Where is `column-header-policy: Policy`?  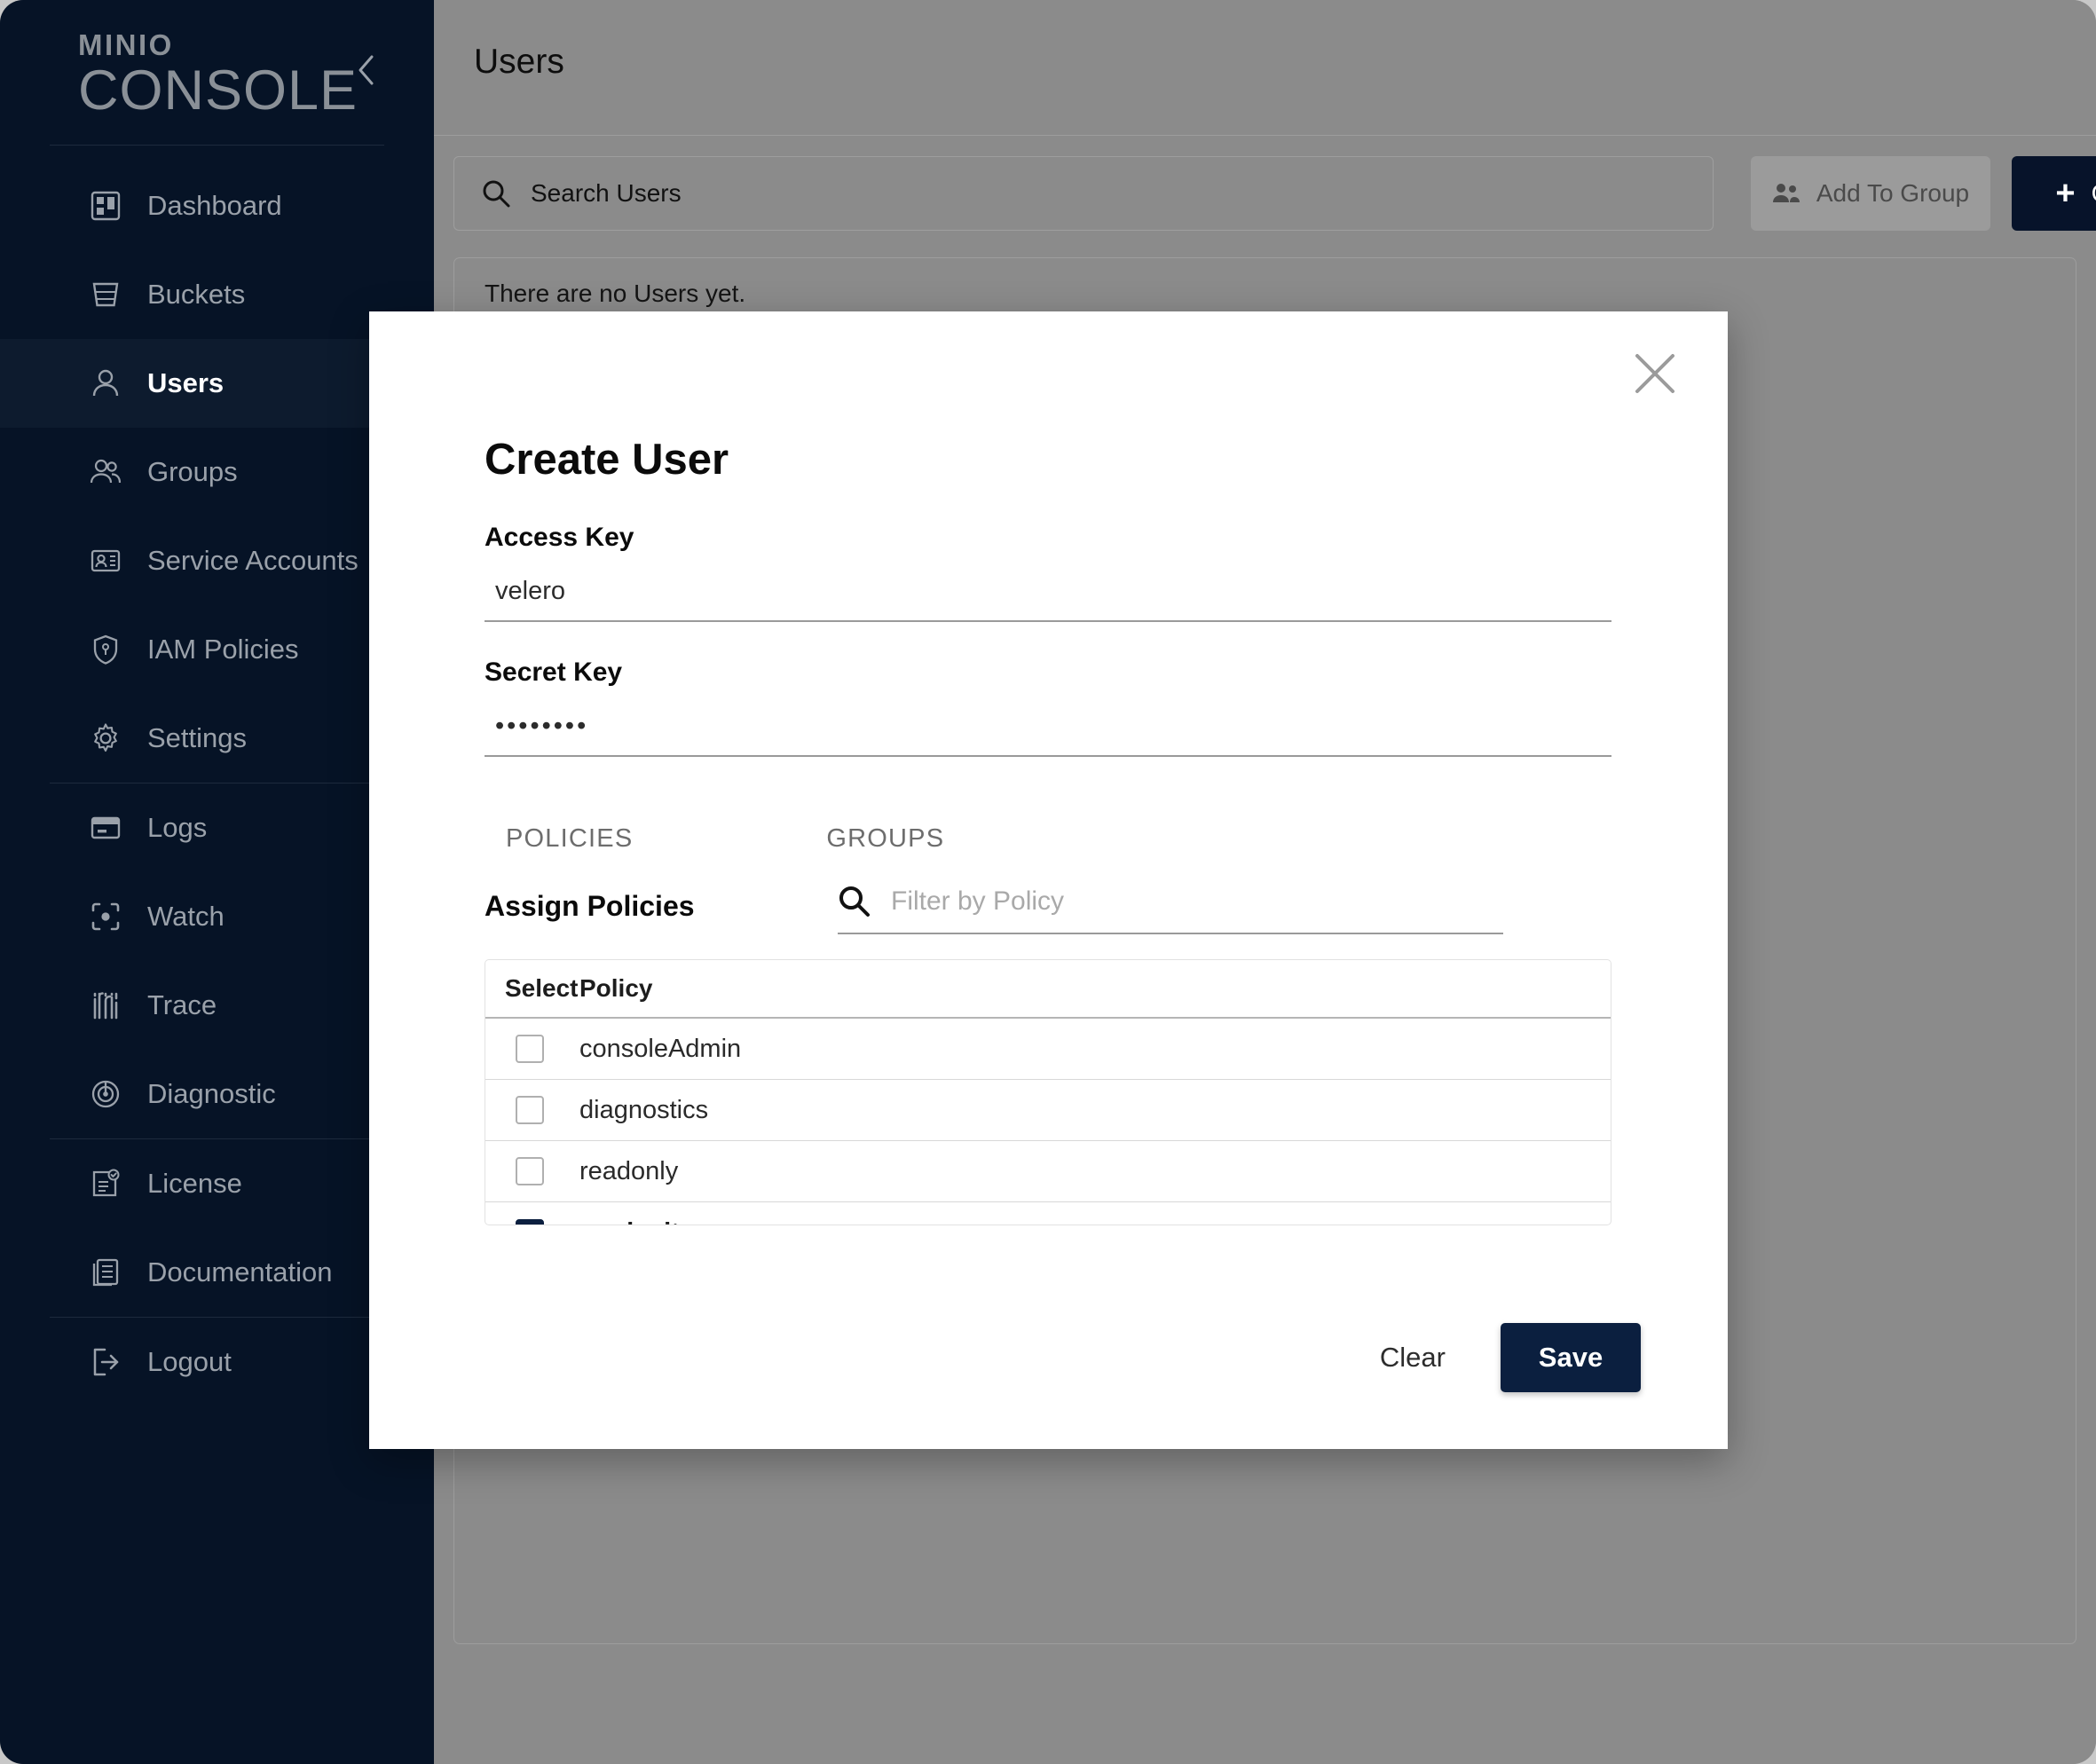 column-header-policy: Policy is located at coordinates (616, 988).